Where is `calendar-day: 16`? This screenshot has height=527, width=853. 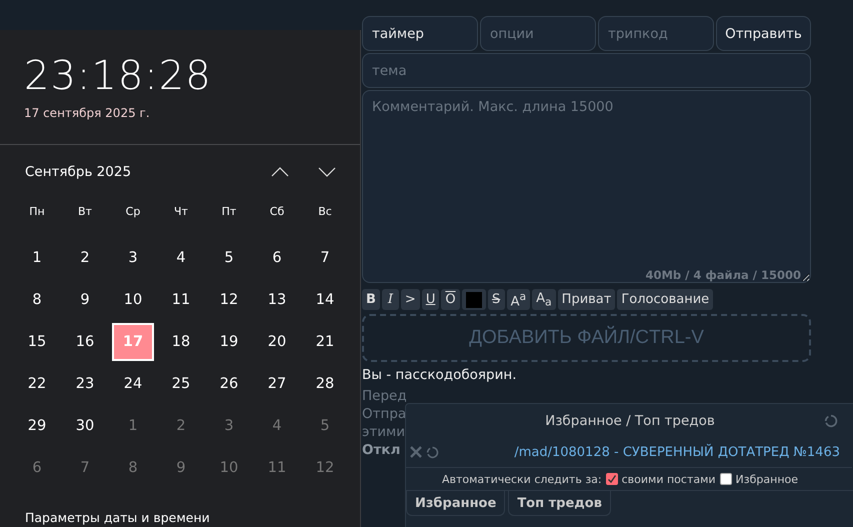 calendar-day: 16 is located at coordinates (85, 342).